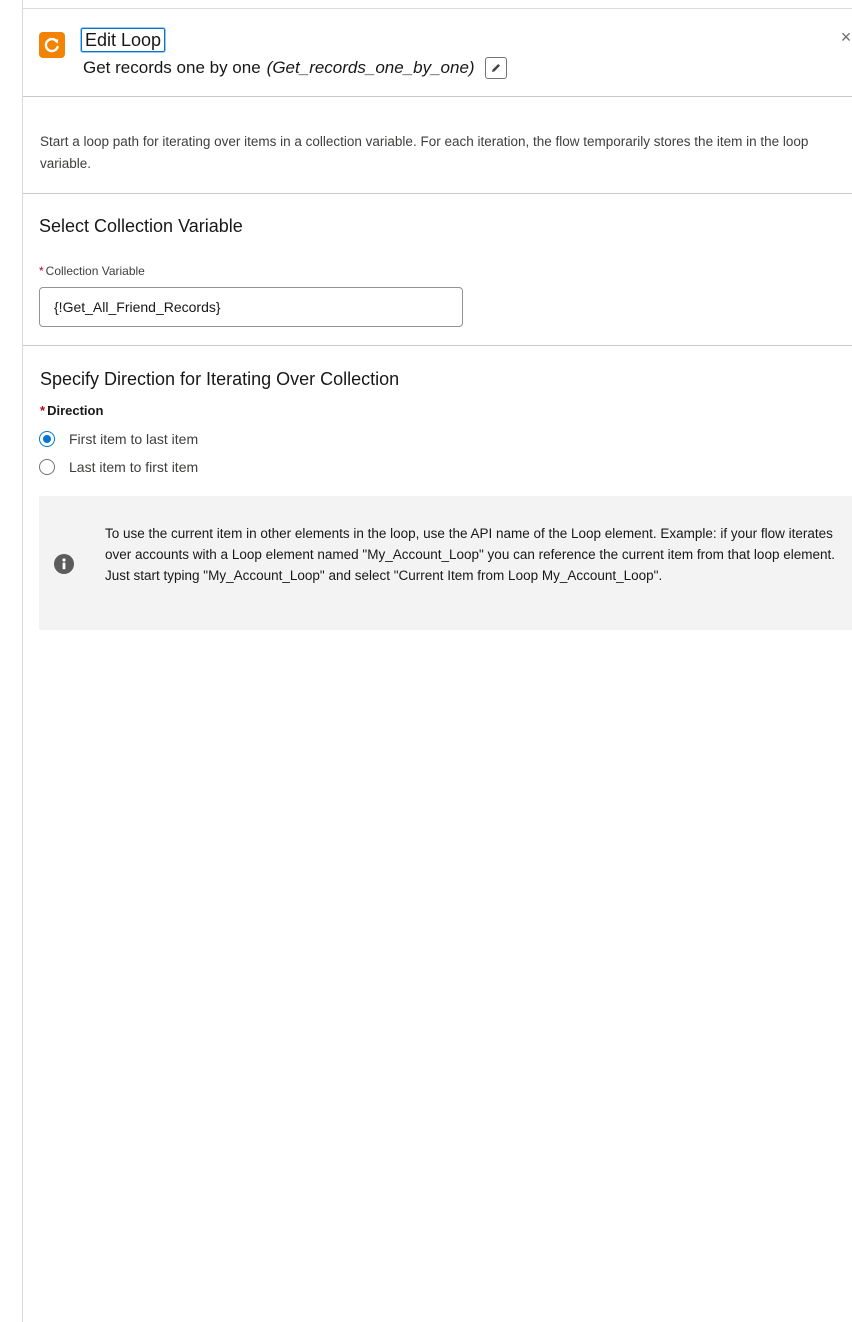 The image size is (852, 1322). Describe the element at coordinates (251, 307) in the screenshot. I see `collection-variable-input` at that location.